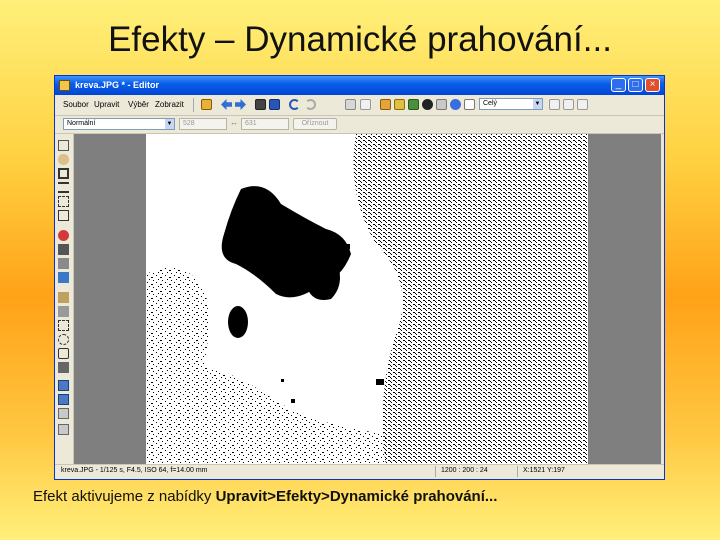  Describe the element at coordinates (310, 104) in the screenshot. I see `redo-icon` at that location.